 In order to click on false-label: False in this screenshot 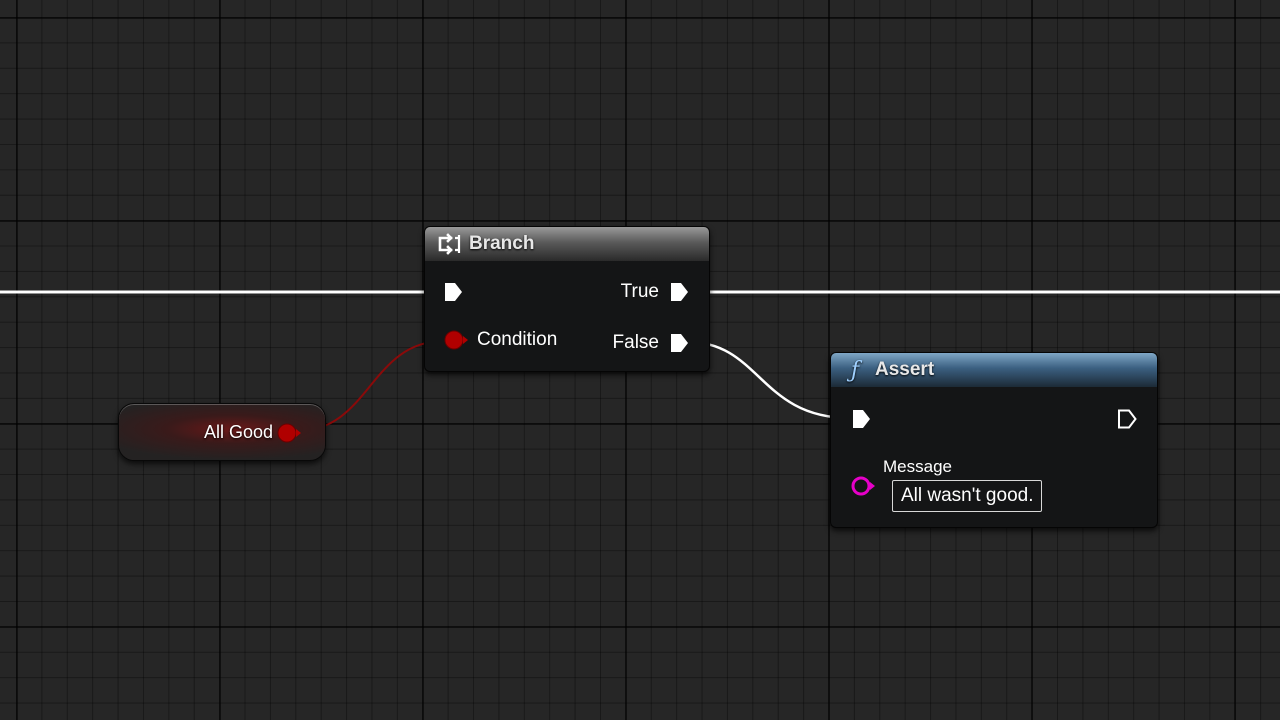, I will do `click(635, 342)`.